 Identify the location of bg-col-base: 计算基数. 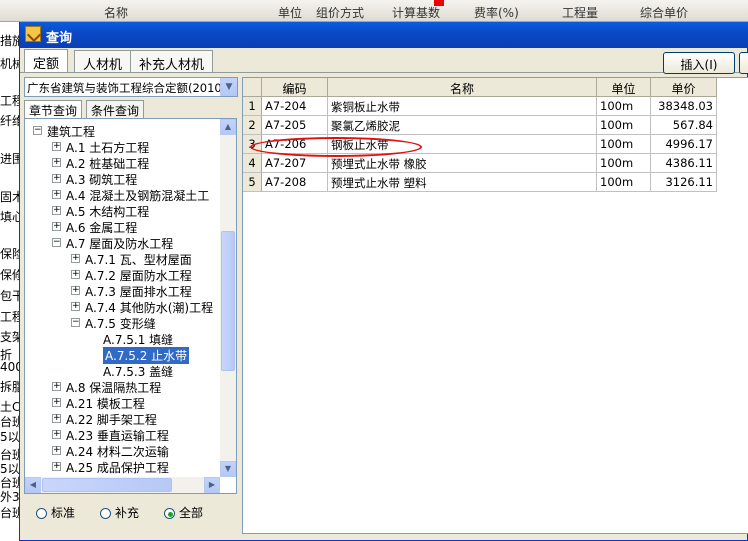
(416, 13).